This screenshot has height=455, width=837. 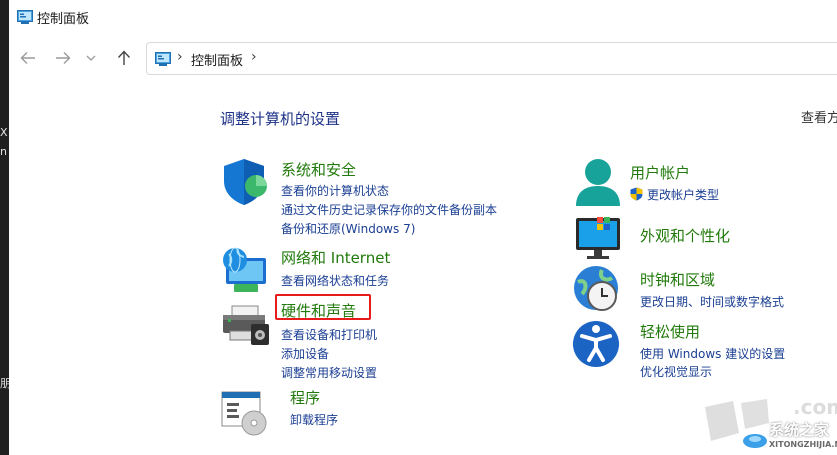 I want to click on link-view-computer-status: 查看你的计算机状态, so click(x=335, y=190).